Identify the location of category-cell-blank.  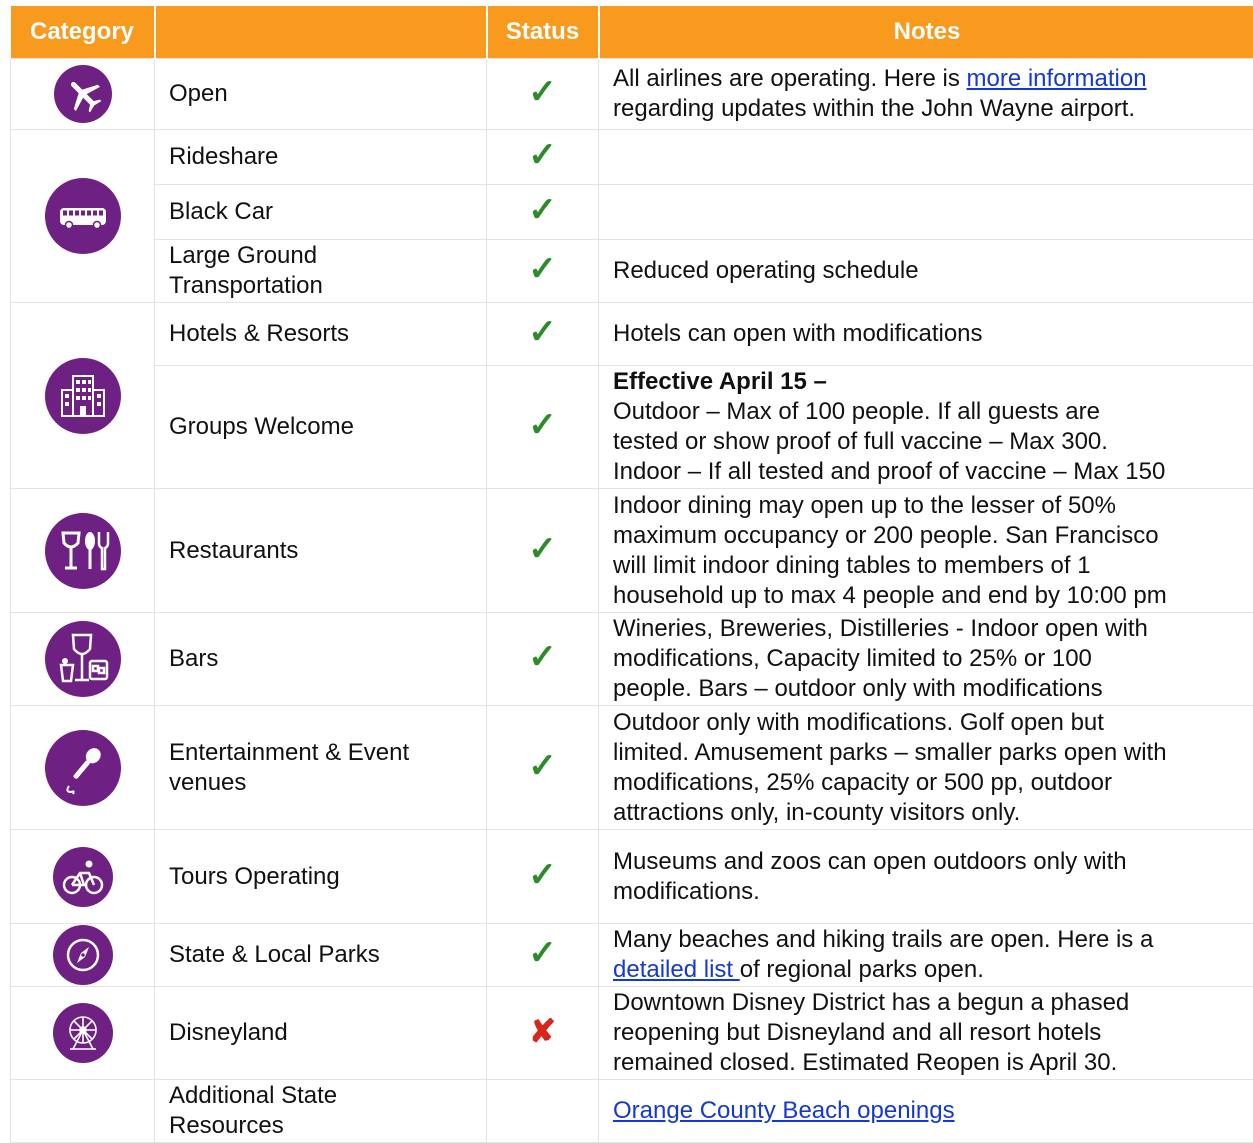
(83, 1111).